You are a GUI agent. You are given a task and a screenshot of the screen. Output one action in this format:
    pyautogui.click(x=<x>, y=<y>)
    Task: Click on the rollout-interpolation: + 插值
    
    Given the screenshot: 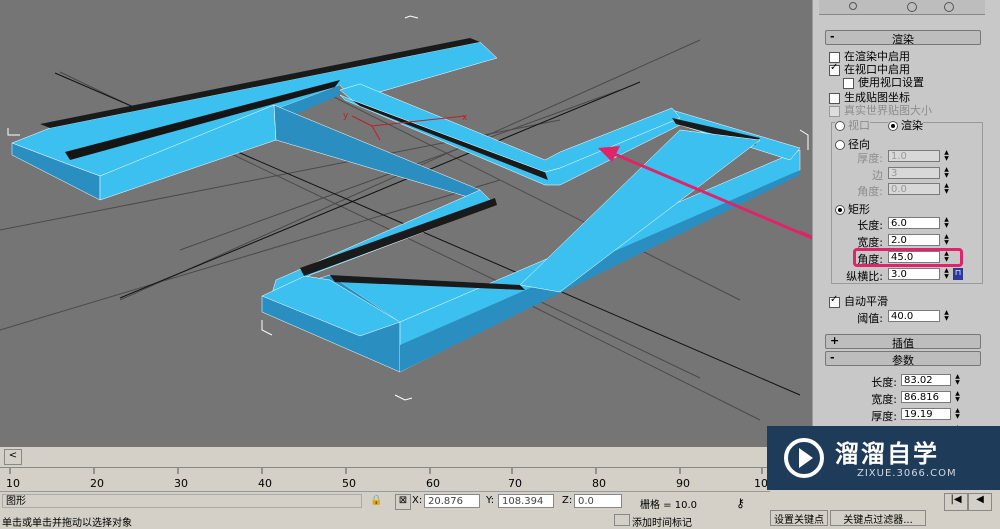 What is the action you would take?
    pyautogui.click(x=903, y=342)
    